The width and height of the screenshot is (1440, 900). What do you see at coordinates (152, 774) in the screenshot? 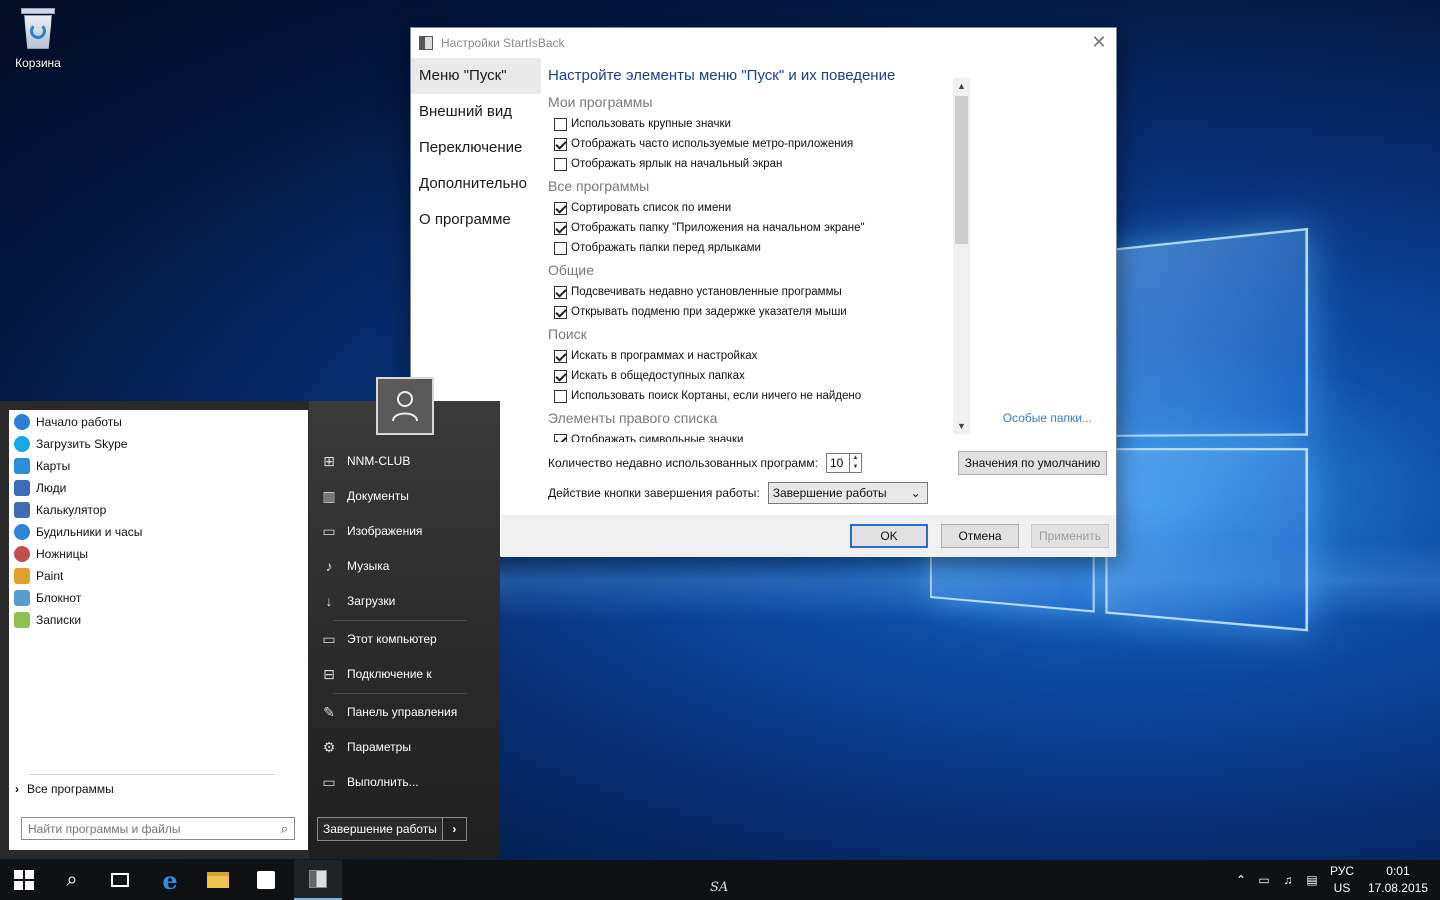
I see `divider` at bounding box center [152, 774].